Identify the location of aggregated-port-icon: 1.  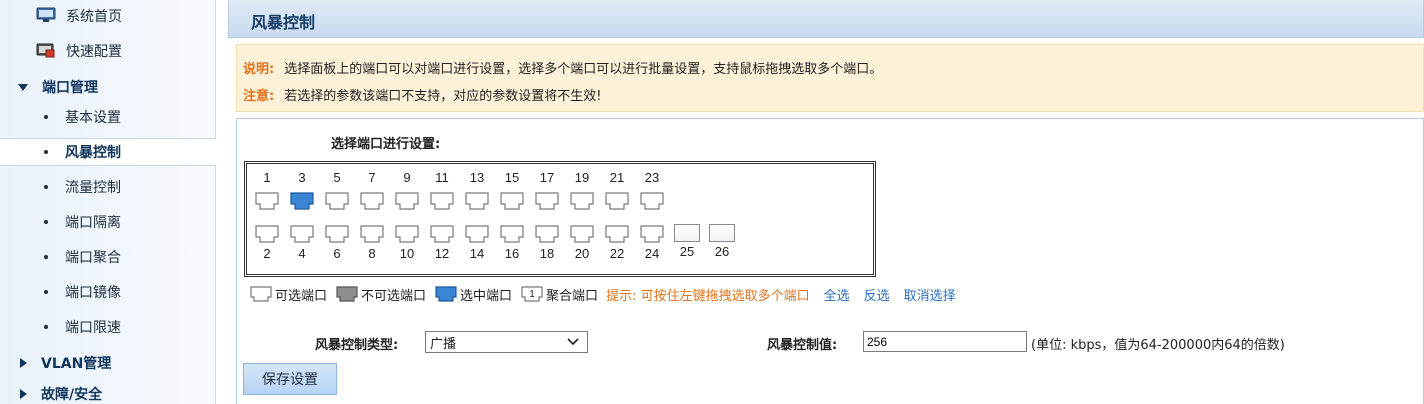
(532, 294).